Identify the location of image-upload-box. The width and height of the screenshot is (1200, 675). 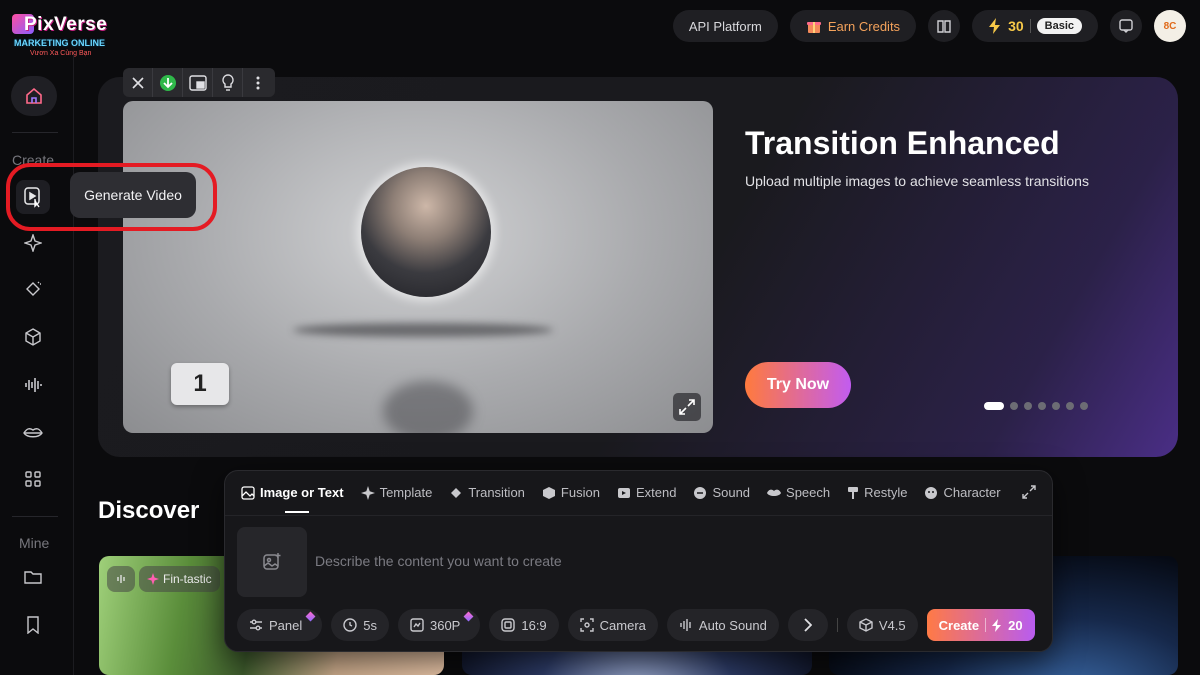
(272, 562).